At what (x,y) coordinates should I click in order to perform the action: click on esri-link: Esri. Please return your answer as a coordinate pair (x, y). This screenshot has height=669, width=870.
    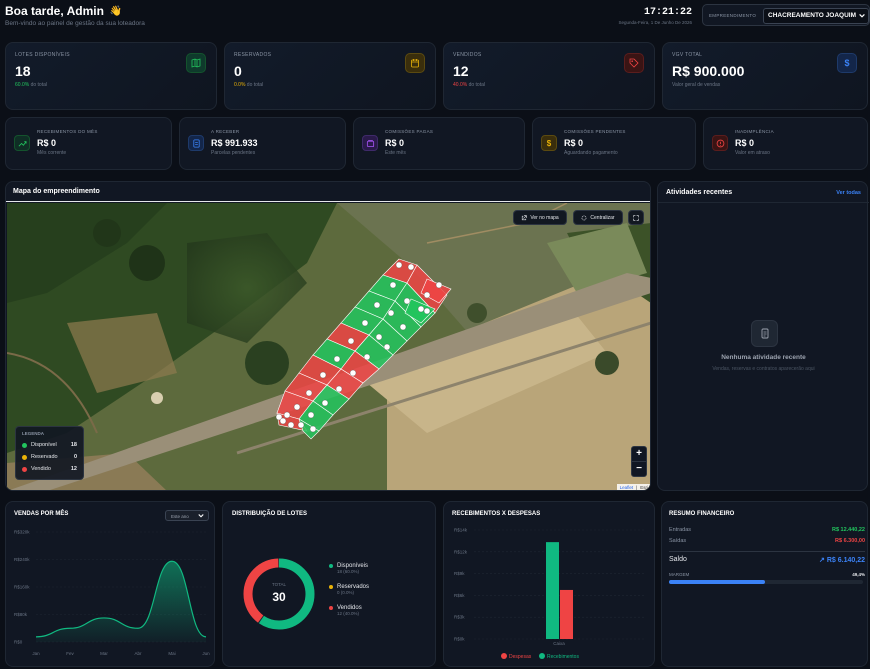
    Looking at the image, I should click on (644, 487).